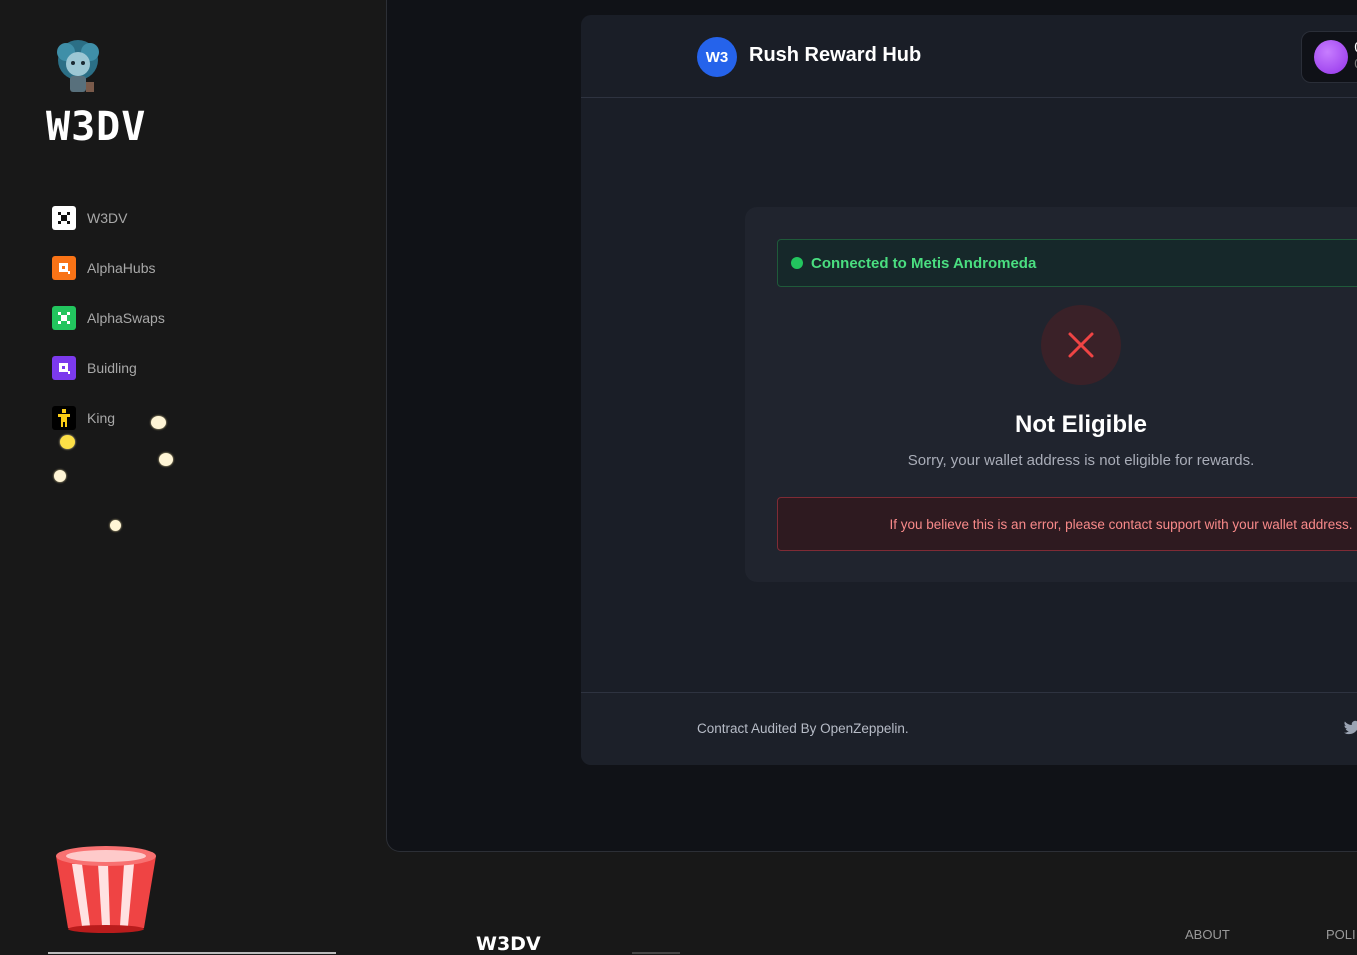 This screenshot has width=1357, height=955. What do you see at coordinates (112, 368) in the screenshot?
I see `sidebar-item-label: Buidling` at bounding box center [112, 368].